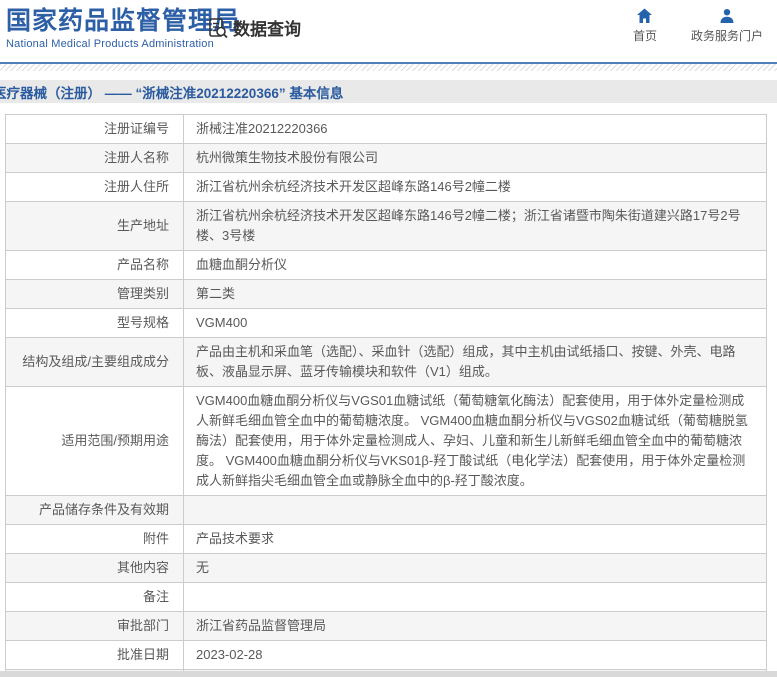  What do you see at coordinates (222, 322) in the screenshot?
I see `row-value-text: VGM400` at bounding box center [222, 322].